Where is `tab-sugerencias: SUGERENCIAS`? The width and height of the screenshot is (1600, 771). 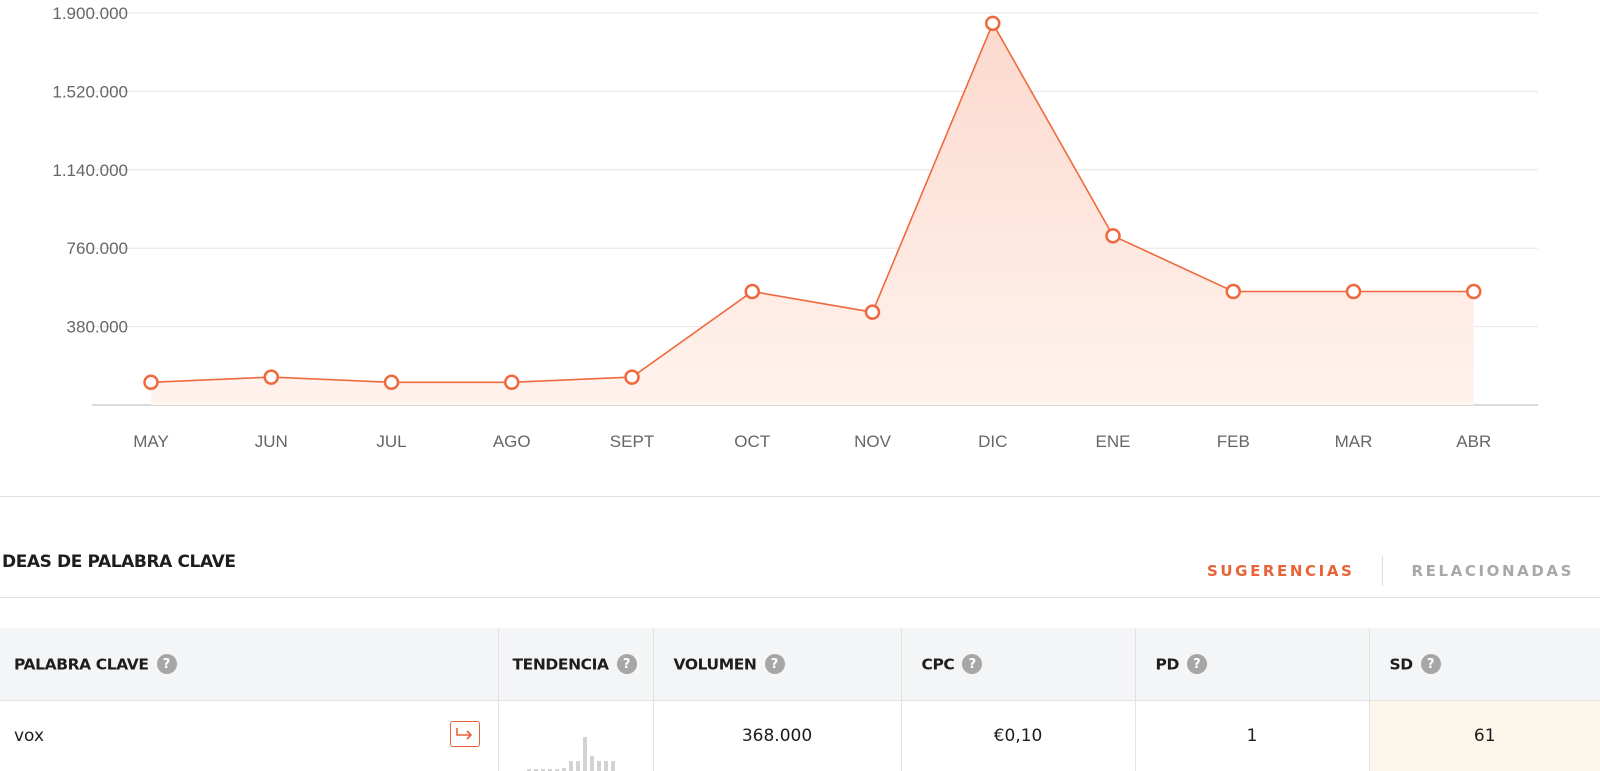
tab-sugerencias: SUGERENCIAS is located at coordinates (1281, 571).